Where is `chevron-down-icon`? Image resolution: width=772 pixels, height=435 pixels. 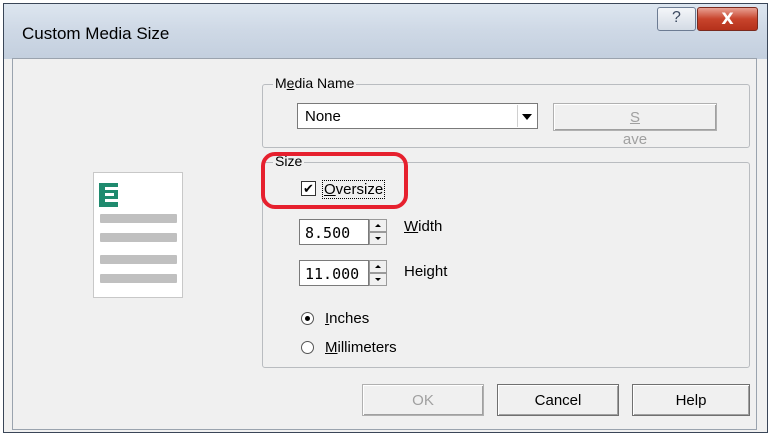 chevron-down-icon is located at coordinates (526, 116).